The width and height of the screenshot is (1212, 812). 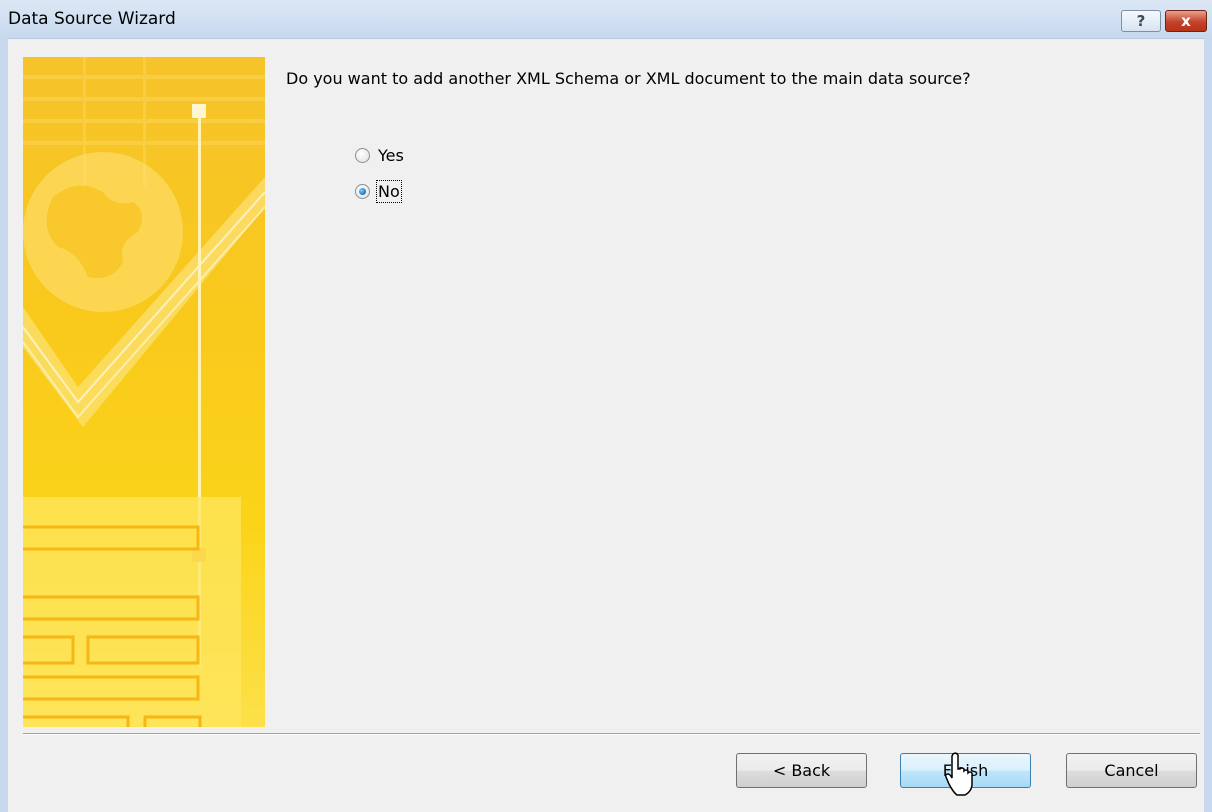 I want to click on radio-no-label: No, so click(x=389, y=191).